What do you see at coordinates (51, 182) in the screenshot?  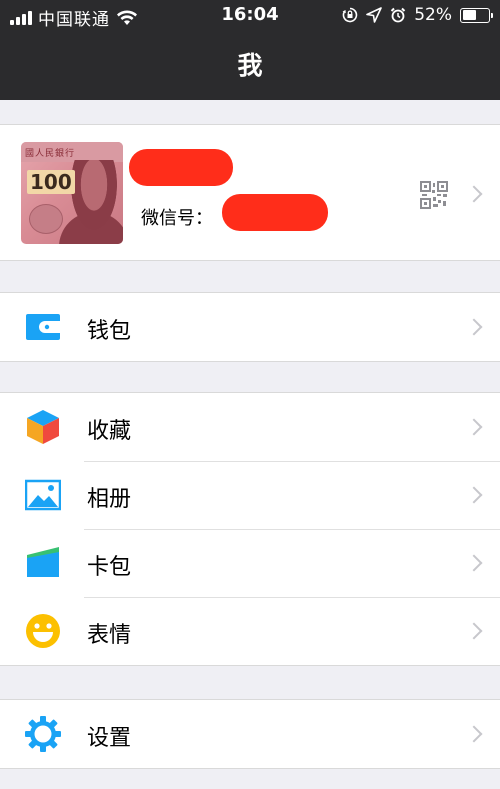 I see `avatar-banknote-denomination: 100` at bounding box center [51, 182].